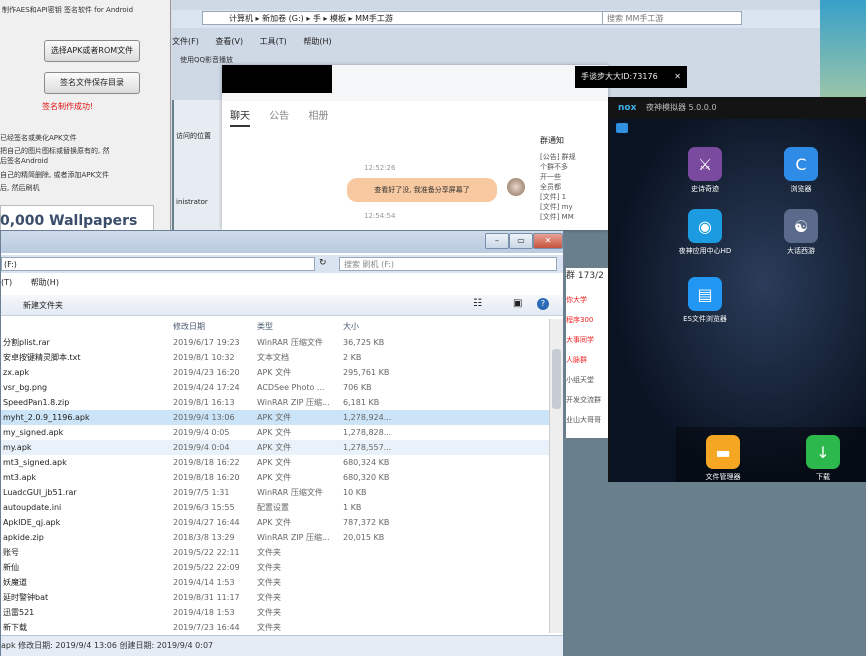  What do you see at coordinates (587, 340) in the screenshot?
I see `member-item: 大事同学` at bounding box center [587, 340].